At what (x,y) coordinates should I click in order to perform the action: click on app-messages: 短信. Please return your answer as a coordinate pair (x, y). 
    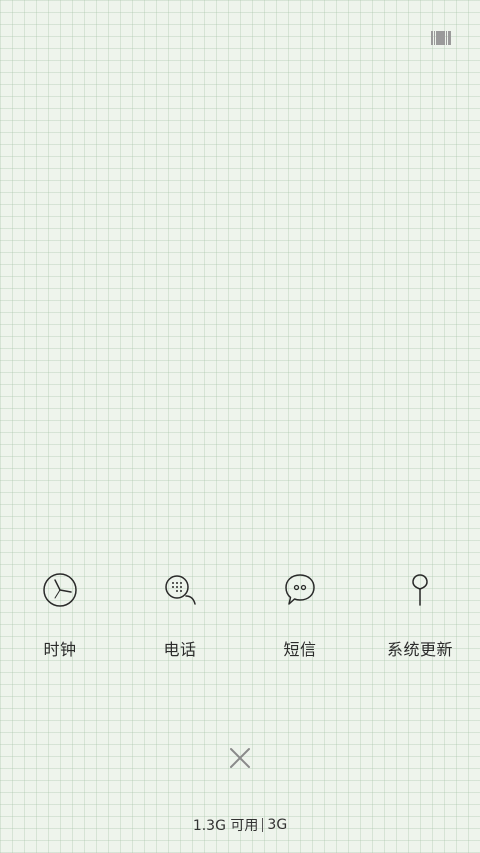
    Looking at the image, I should click on (300, 620).